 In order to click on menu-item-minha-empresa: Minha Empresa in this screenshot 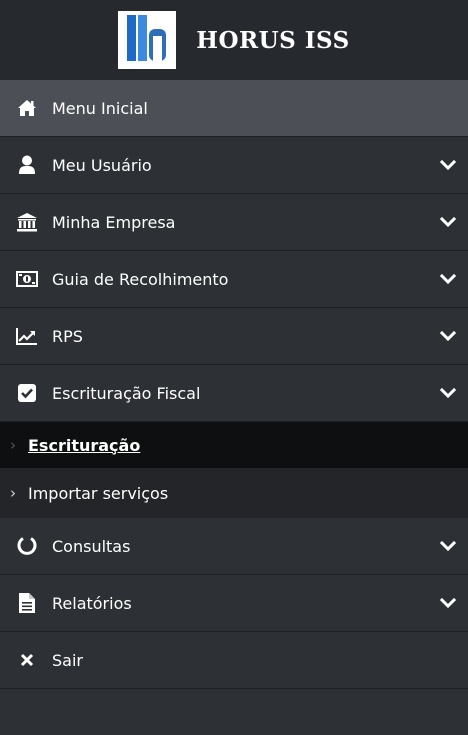, I will do `click(234, 222)`.